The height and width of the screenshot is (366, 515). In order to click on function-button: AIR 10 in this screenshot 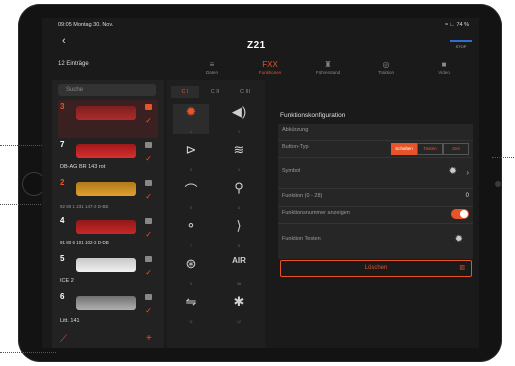, I will do `click(239, 271)`.